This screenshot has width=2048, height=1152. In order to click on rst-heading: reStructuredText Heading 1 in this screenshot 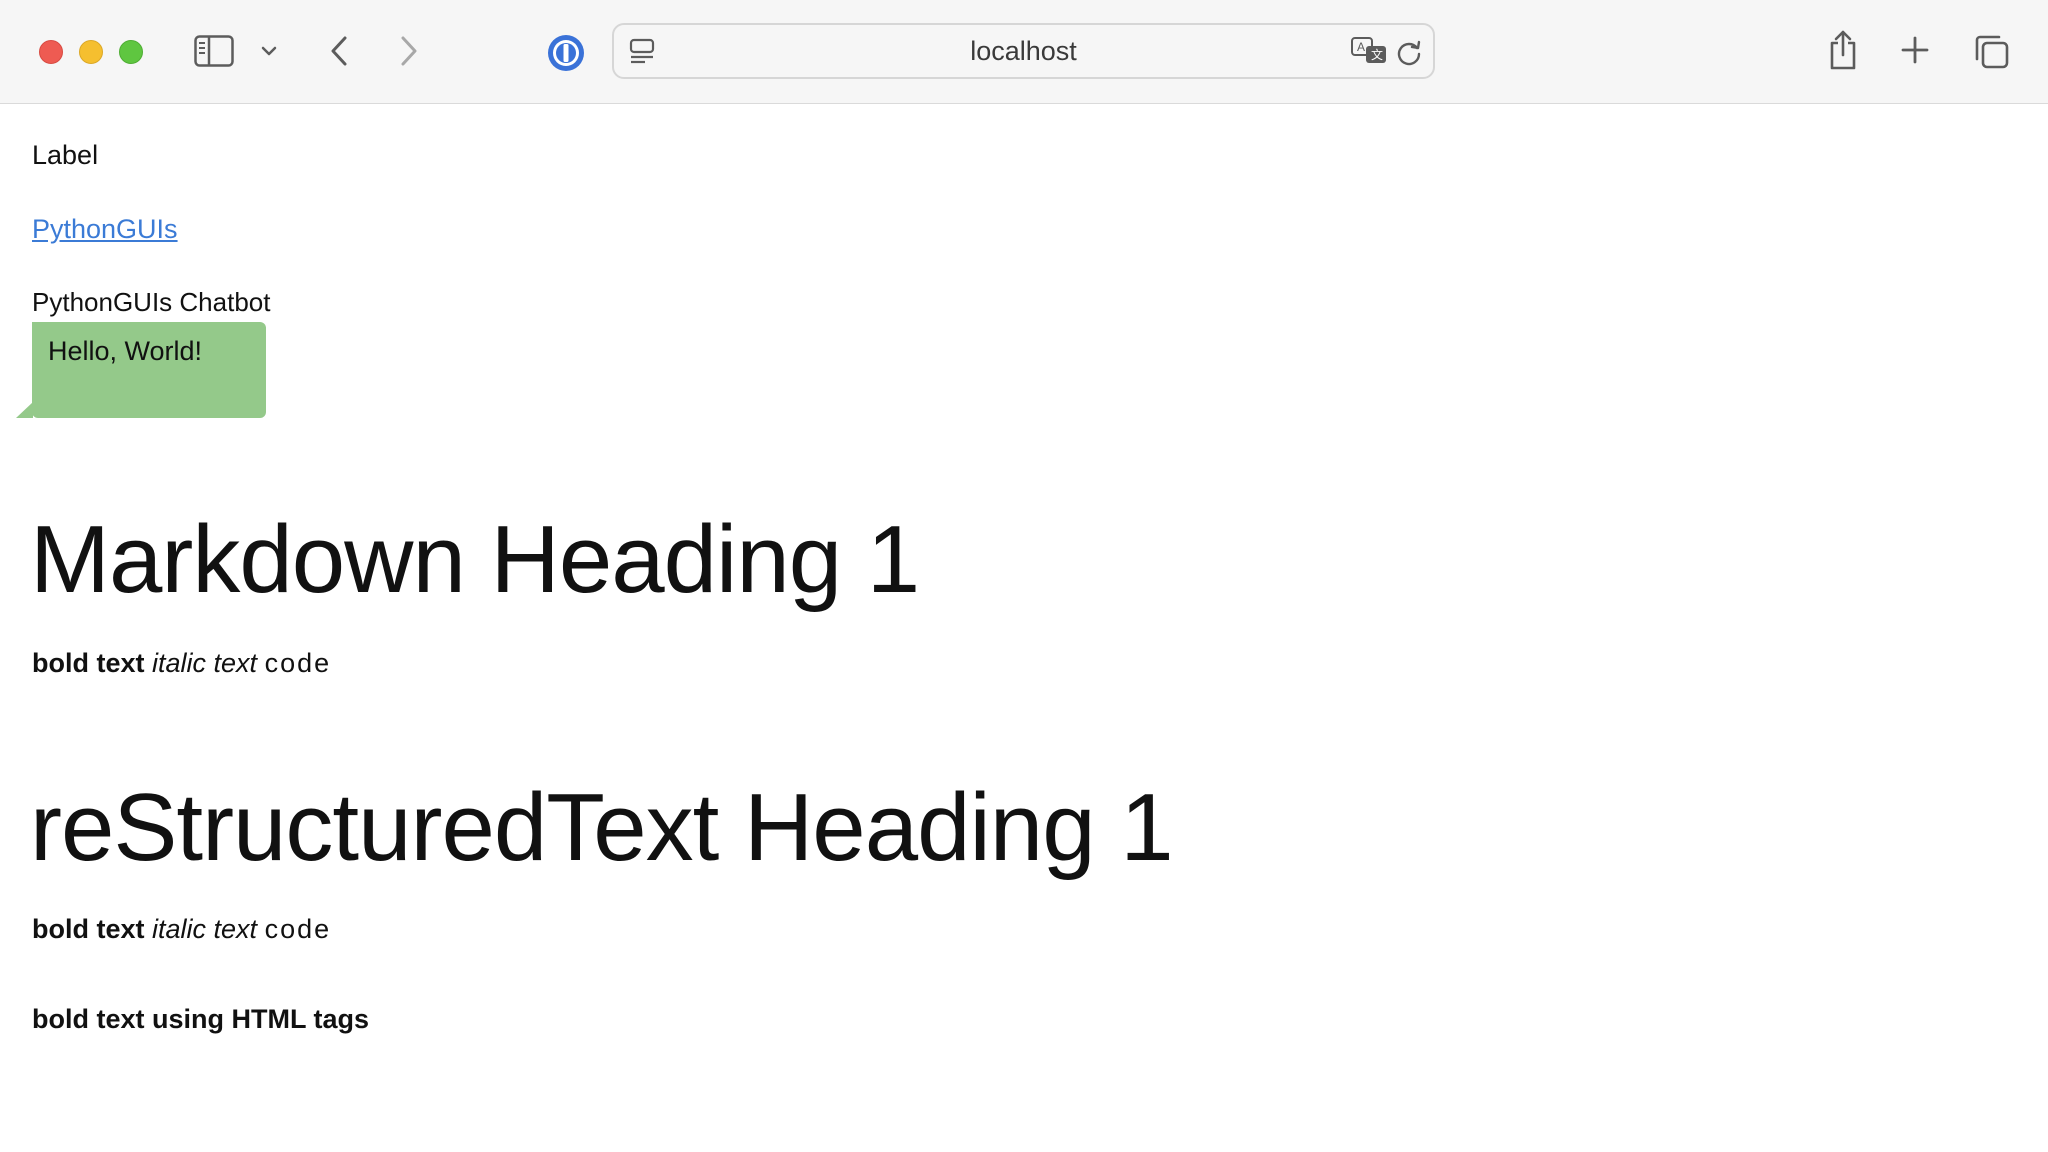, I will do `click(602, 827)`.